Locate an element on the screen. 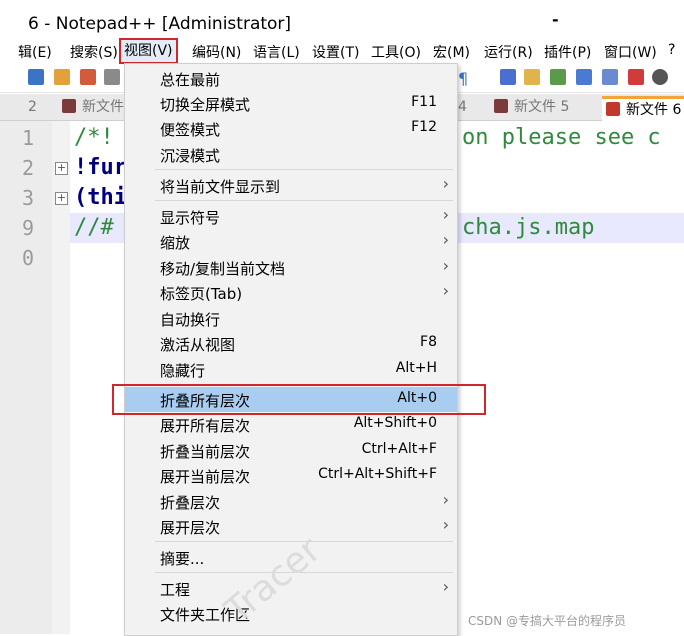  code-line-tail: on please see c is located at coordinates (561, 137).